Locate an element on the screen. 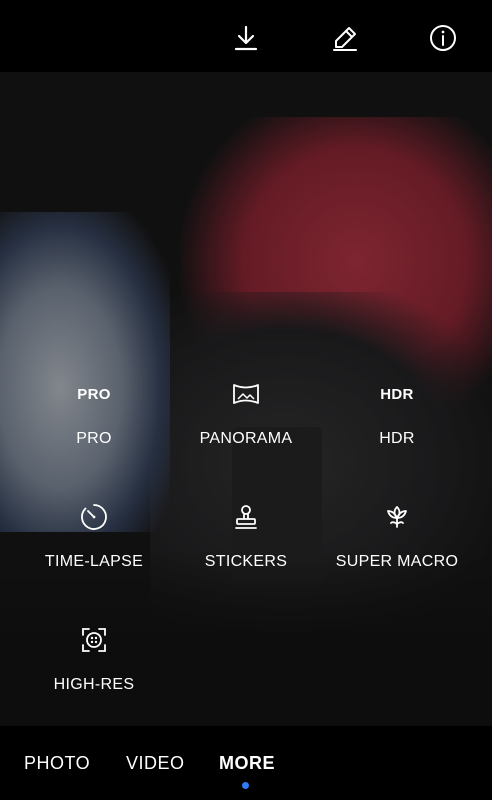 The height and width of the screenshot is (800, 492). top-toolbar is located at coordinates (246, 36).